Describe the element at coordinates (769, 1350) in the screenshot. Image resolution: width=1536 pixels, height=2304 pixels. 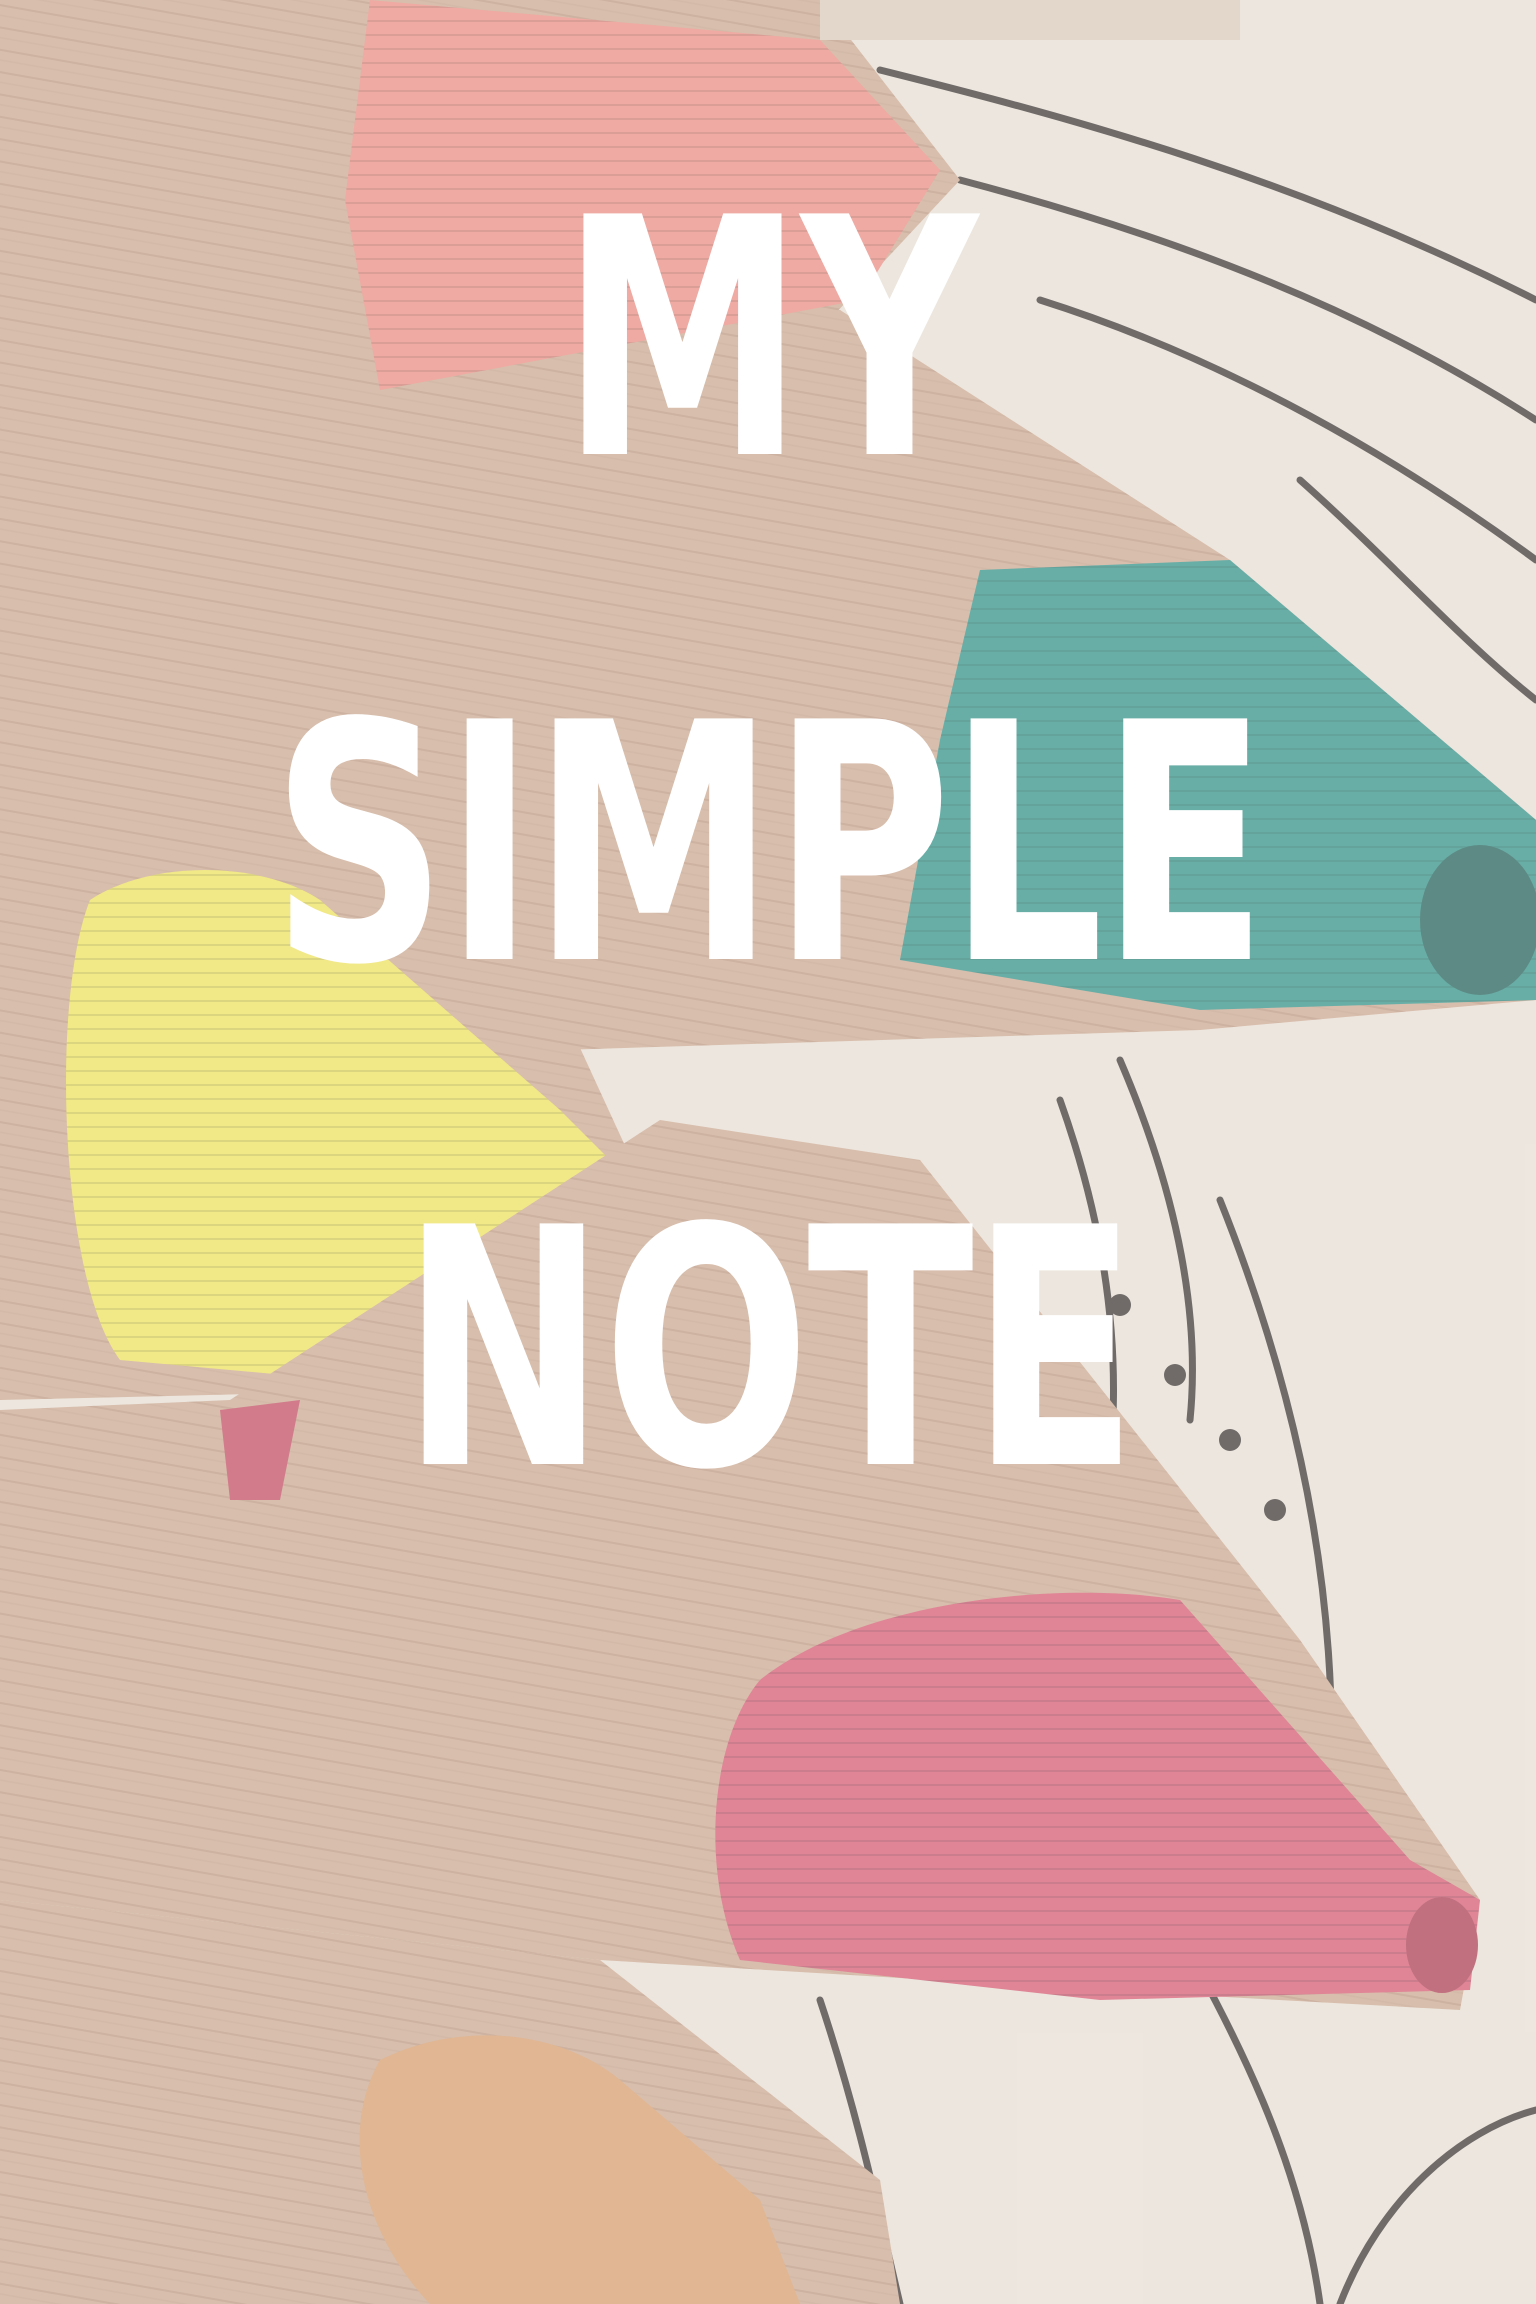
I see `title-line-3: NOTE` at that location.